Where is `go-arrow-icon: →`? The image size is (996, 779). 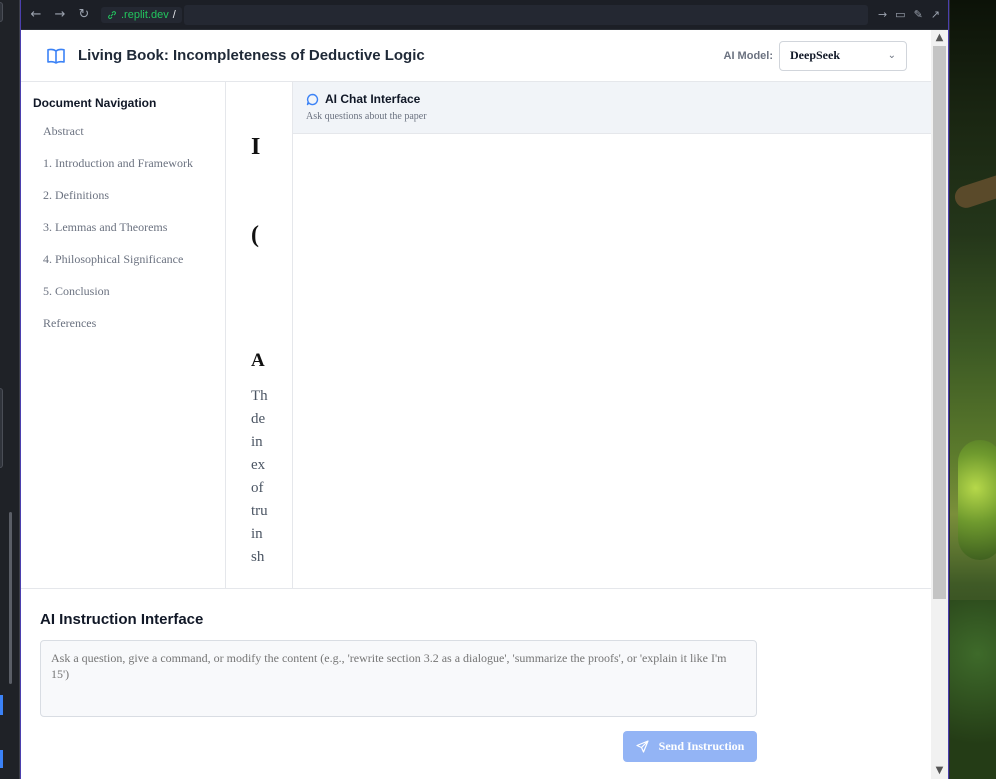 go-arrow-icon: → is located at coordinates (882, 14).